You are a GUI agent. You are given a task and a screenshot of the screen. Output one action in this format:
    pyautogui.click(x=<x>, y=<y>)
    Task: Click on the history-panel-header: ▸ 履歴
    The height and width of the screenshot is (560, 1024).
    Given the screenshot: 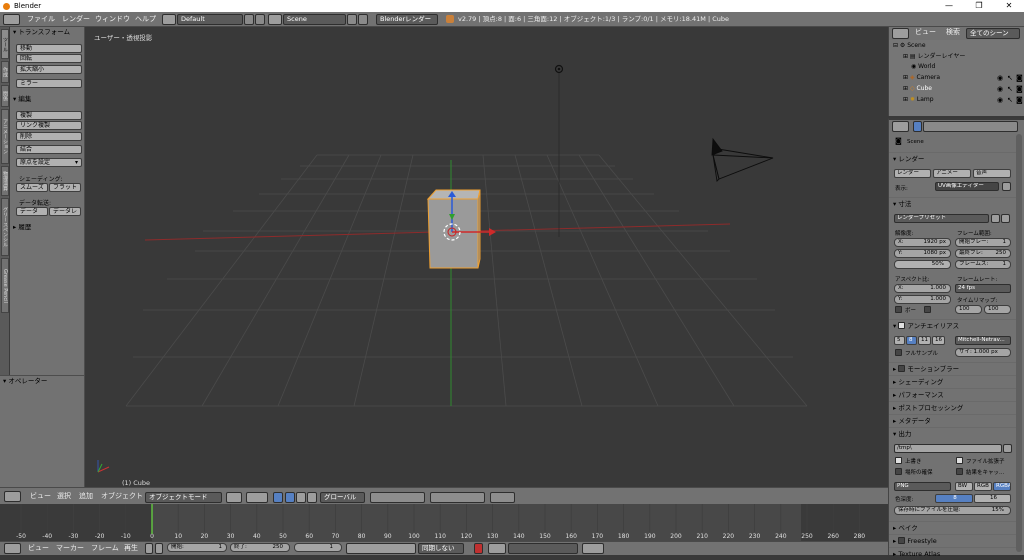 What is the action you would take?
    pyautogui.click(x=47, y=227)
    